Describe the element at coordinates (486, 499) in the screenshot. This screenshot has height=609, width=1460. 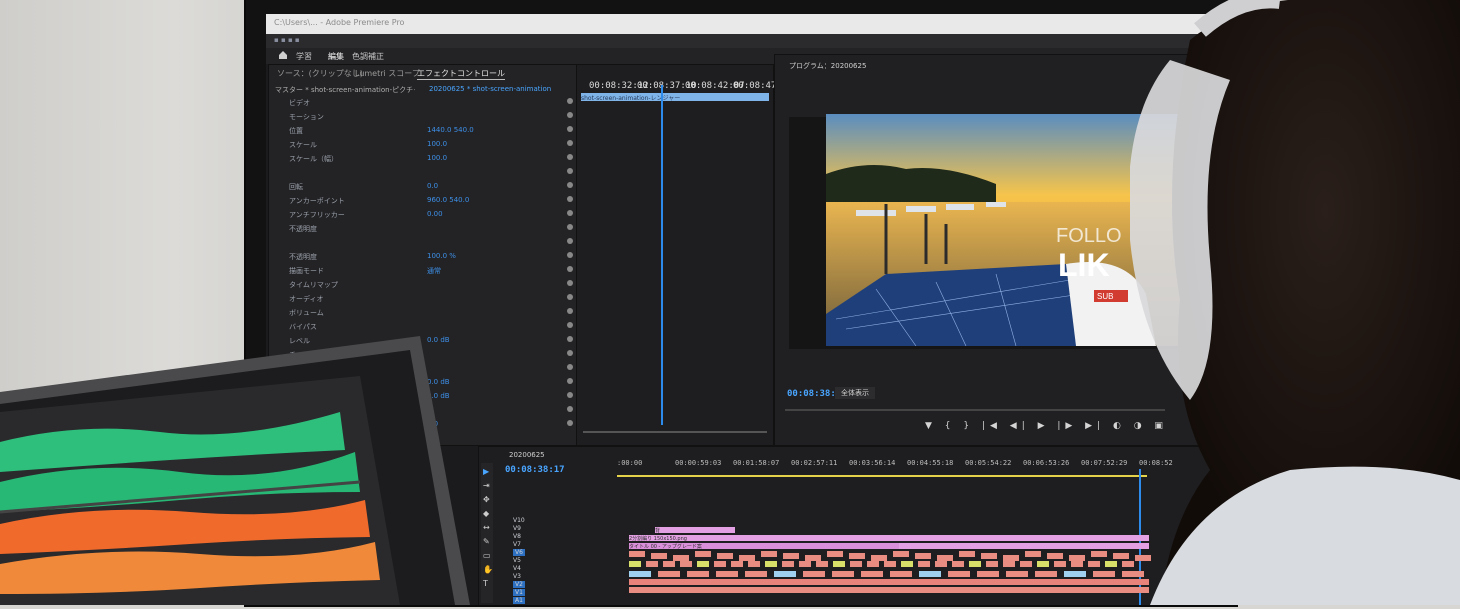
I see `ripple-edit-icon: ✥` at that location.